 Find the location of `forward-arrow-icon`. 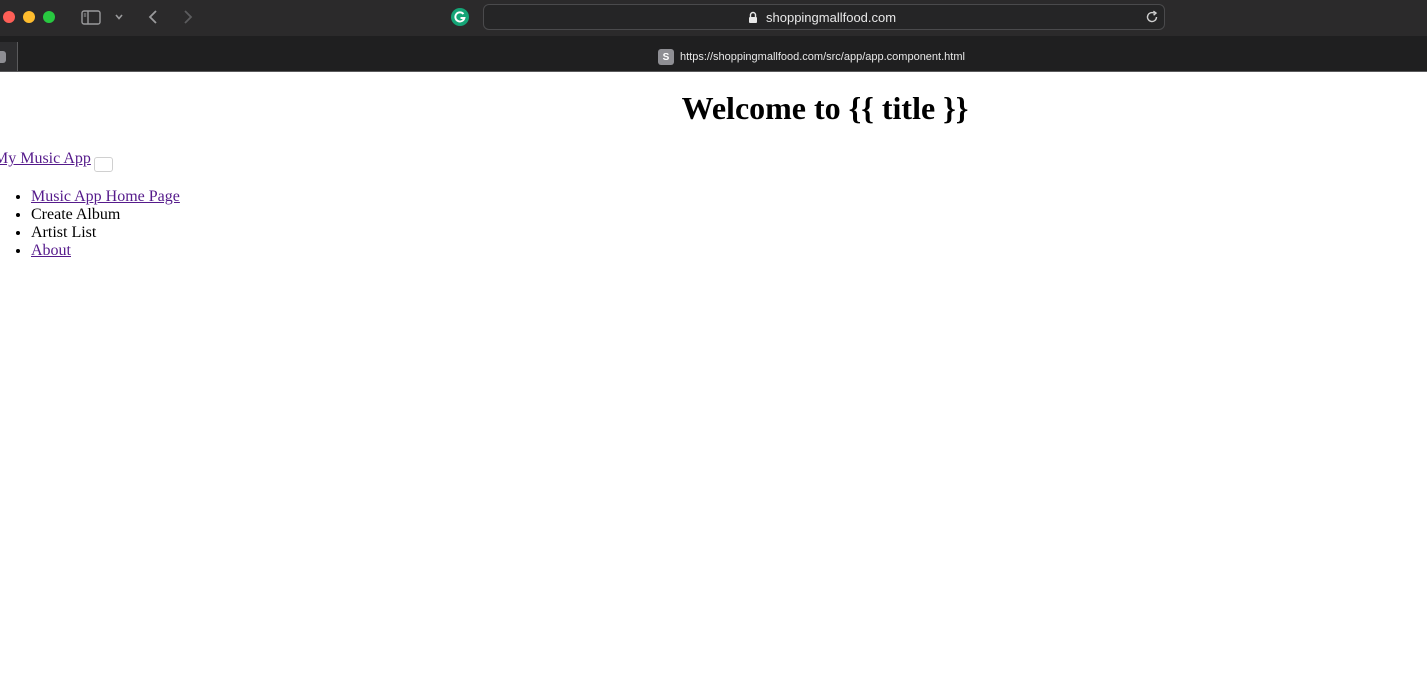

forward-arrow-icon is located at coordinates (188, 17).